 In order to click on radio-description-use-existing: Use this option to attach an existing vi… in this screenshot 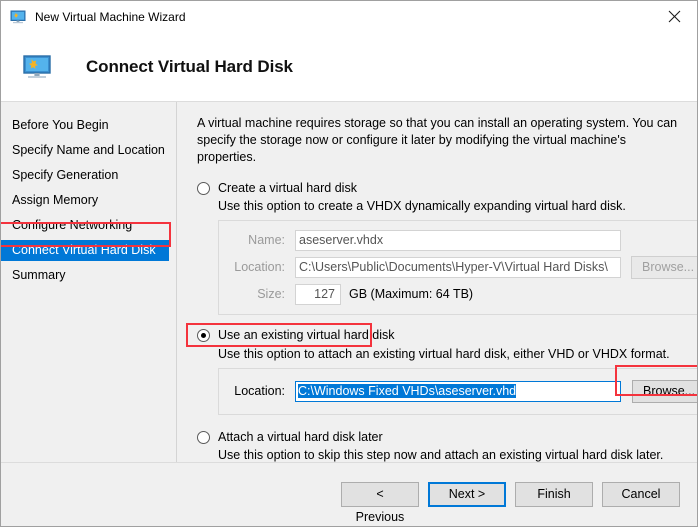, I will do `click(444, 354)`.